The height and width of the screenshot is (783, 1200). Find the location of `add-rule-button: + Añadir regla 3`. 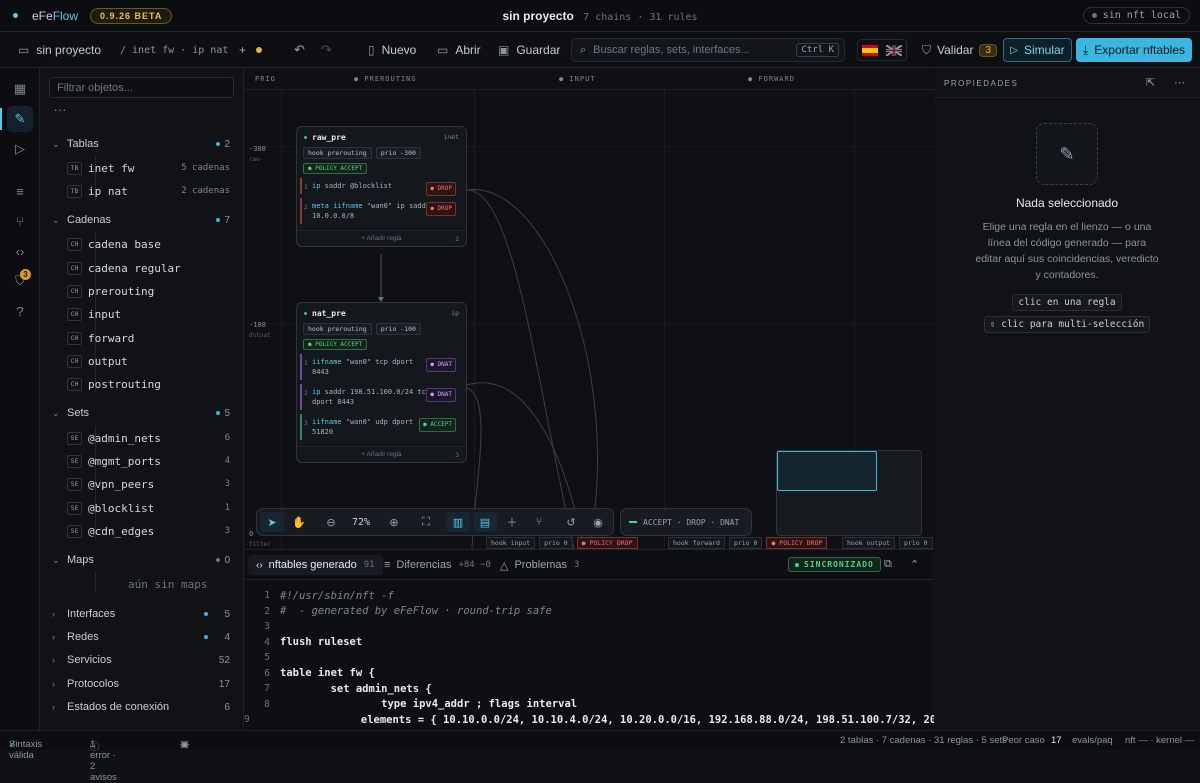

add-rule-button: + Añadir regla 3 is located at coordinates (381, 454).